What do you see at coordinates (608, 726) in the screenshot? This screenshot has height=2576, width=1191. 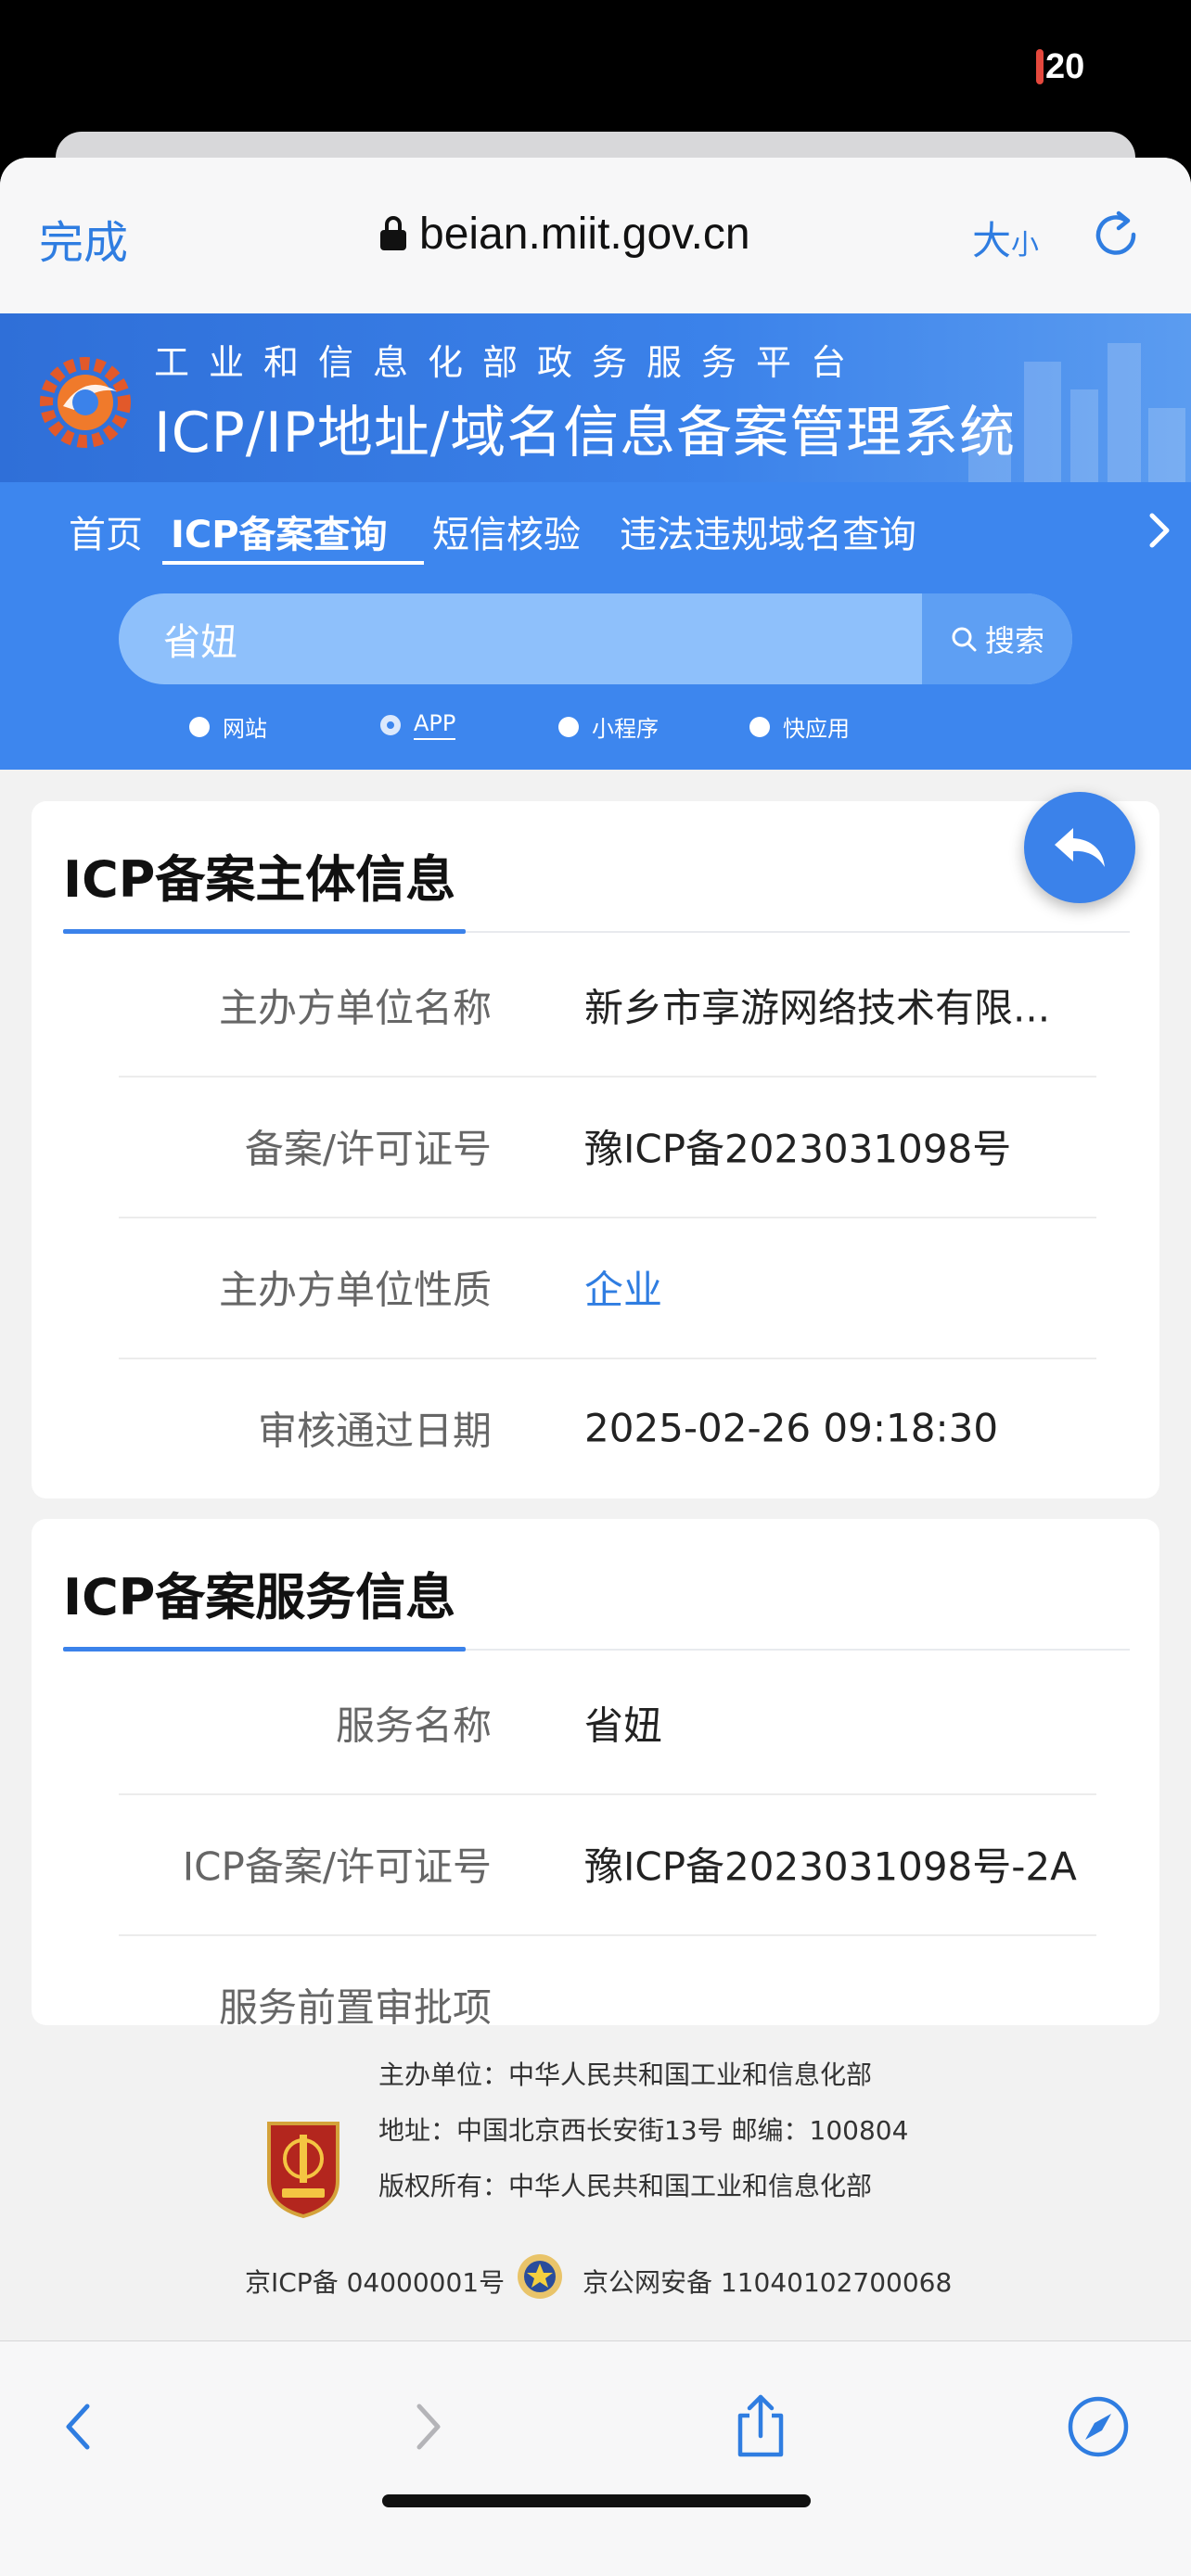 I see `search-type-miniprogram: 小程序` at bounding box center [608, 726].